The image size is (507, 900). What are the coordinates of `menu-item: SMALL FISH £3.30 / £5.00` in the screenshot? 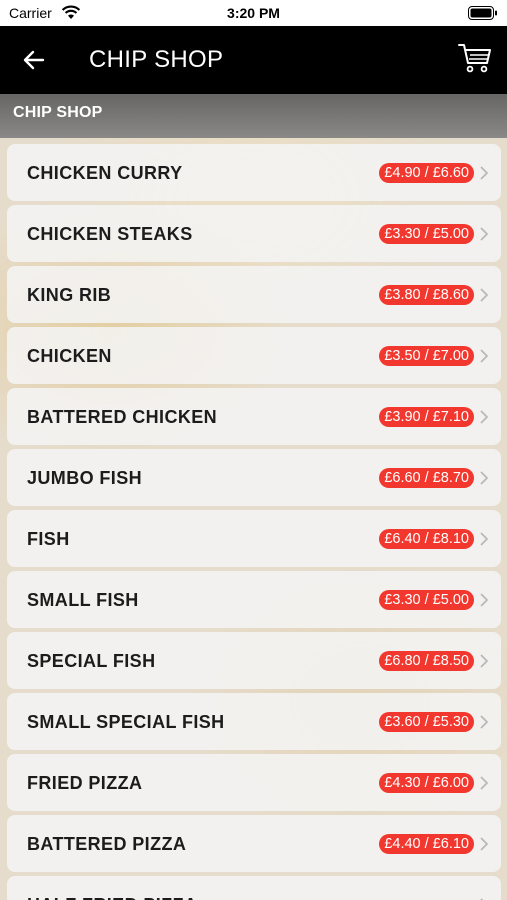 It's located at (254, 599).